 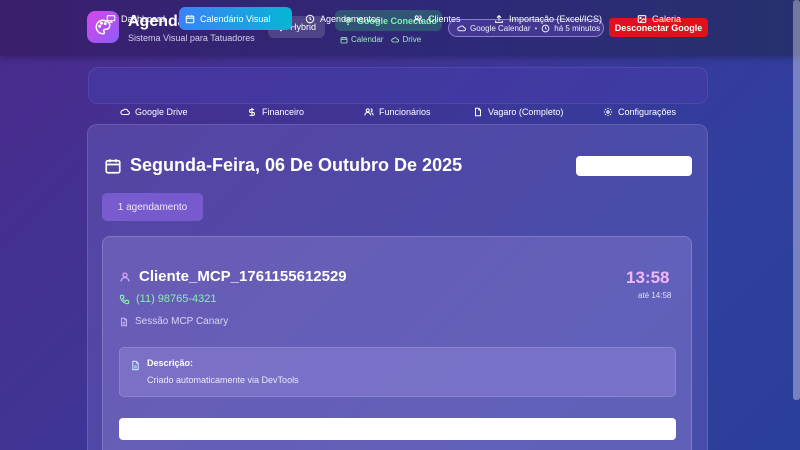 What do you see at coordinates (667, 18) in the screenshot?
I see `tab-label: Galeria` at bounding box center [667, 18].